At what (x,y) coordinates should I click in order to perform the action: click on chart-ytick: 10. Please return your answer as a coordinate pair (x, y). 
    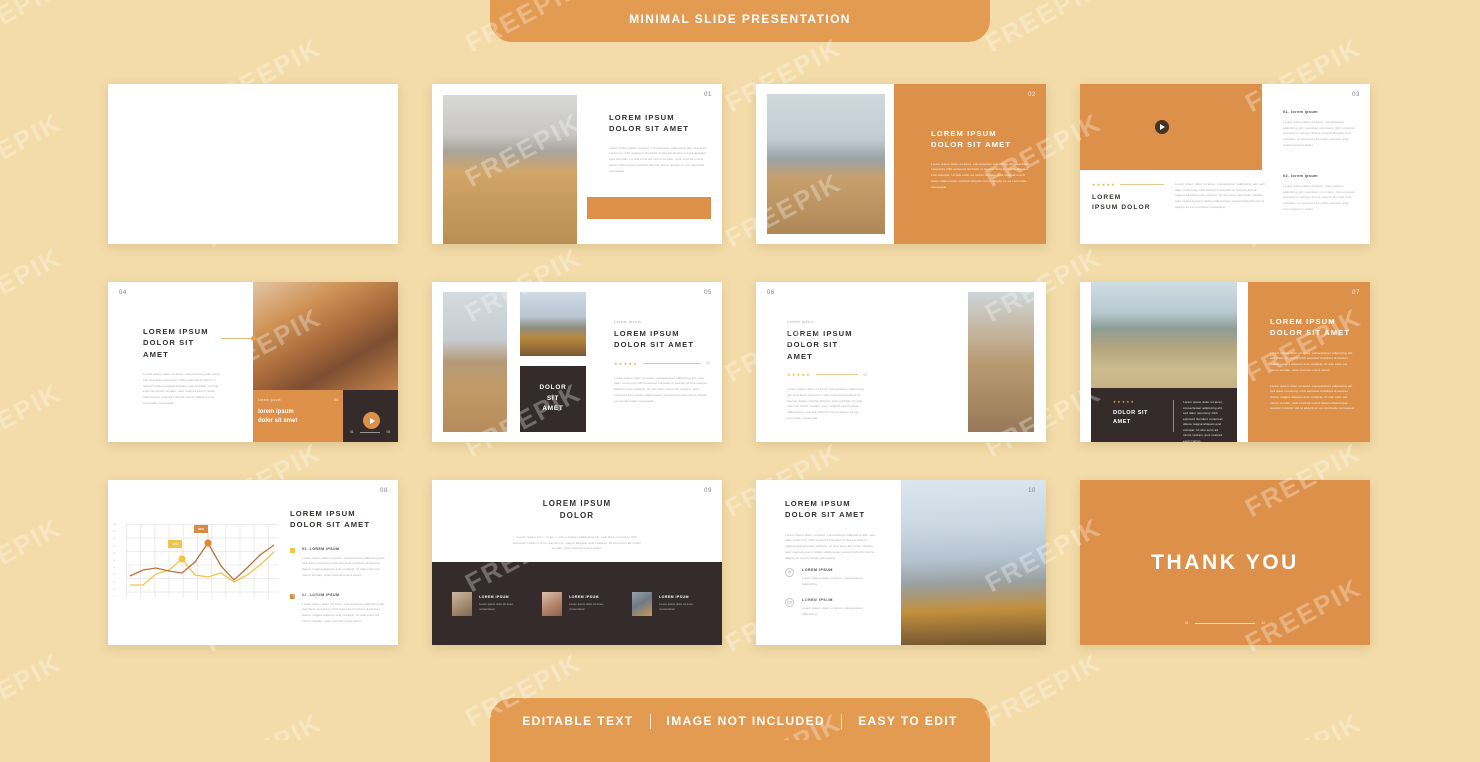
    Looking at the image, I should click on (114, 589).